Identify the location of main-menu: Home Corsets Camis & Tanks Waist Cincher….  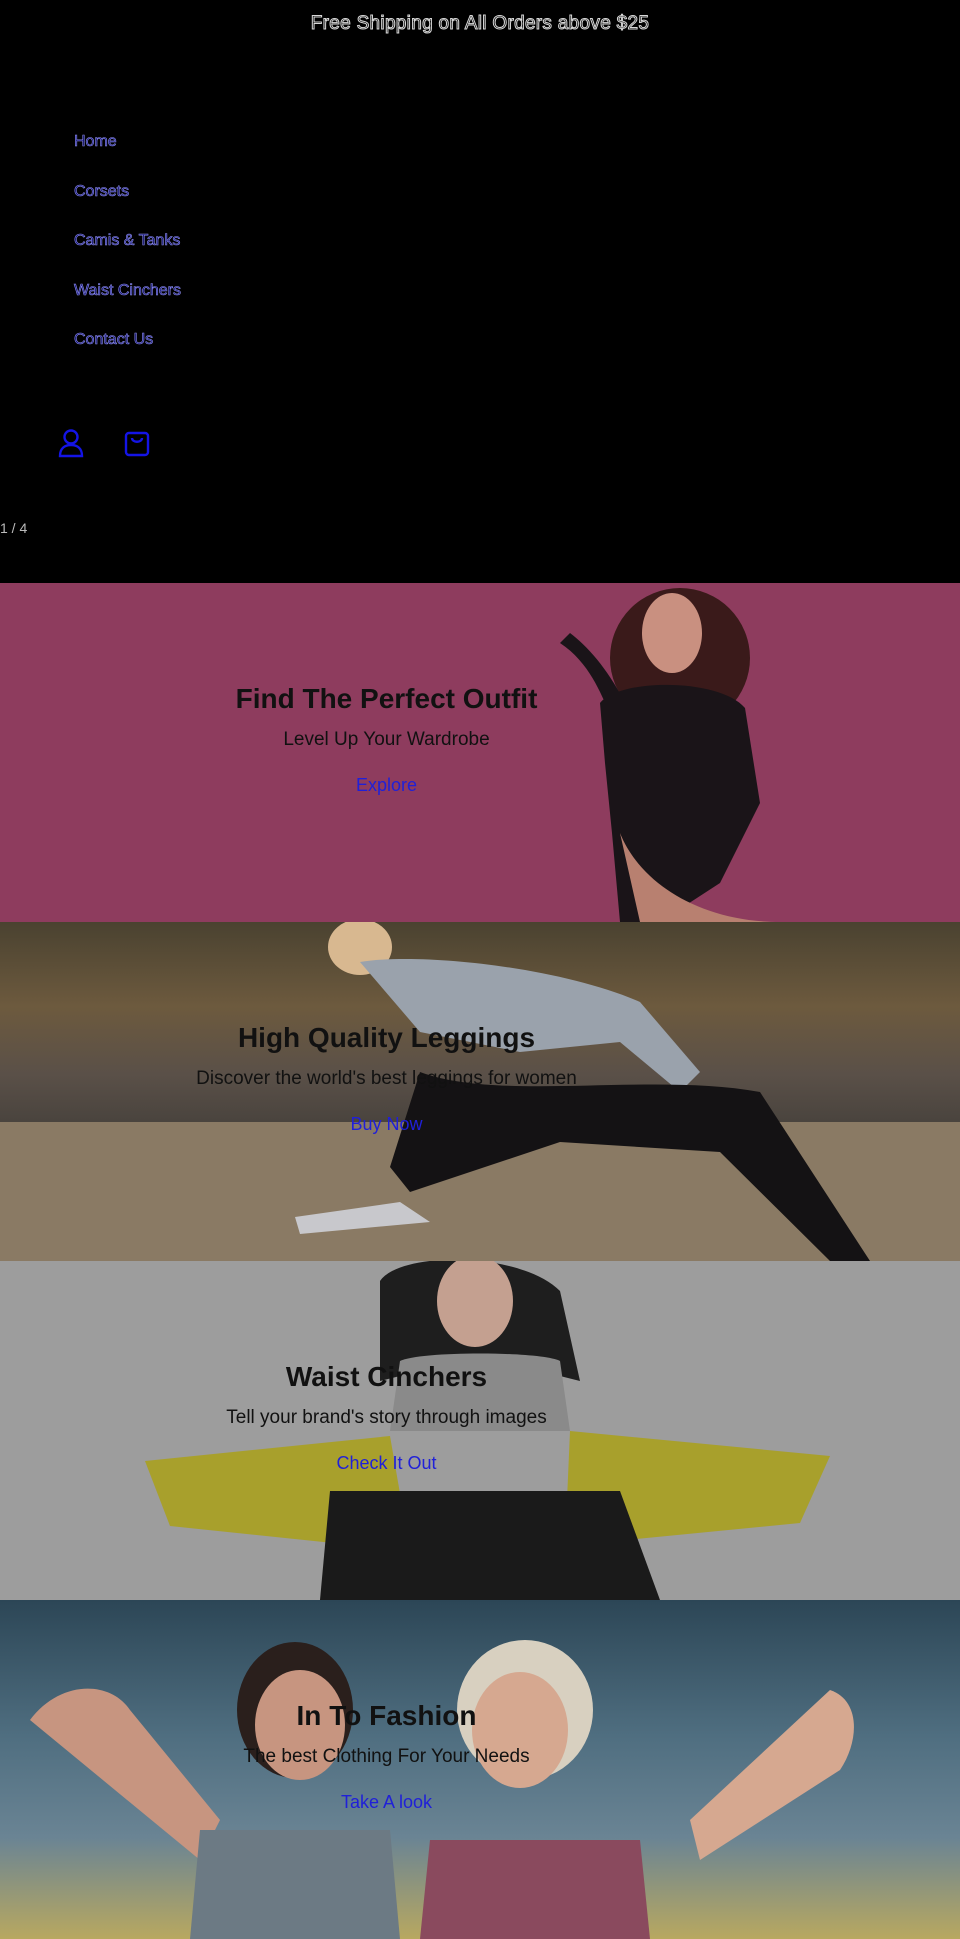
(128, 252).